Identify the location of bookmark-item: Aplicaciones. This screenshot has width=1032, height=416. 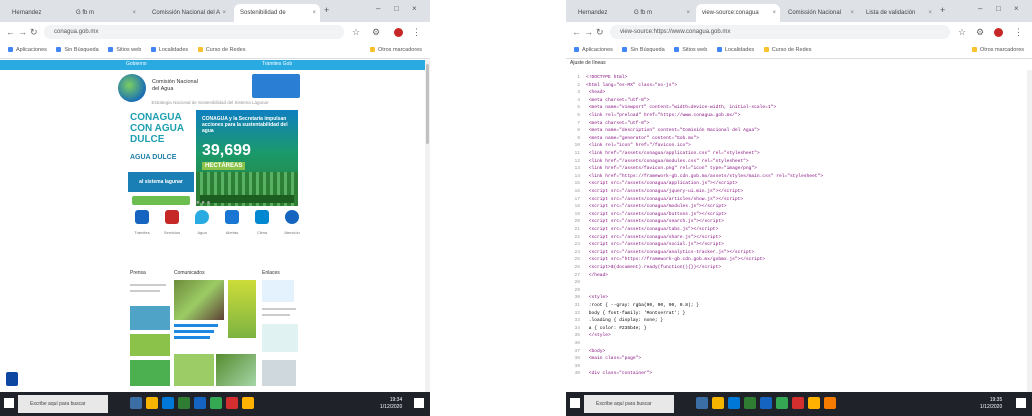
(593, 50).